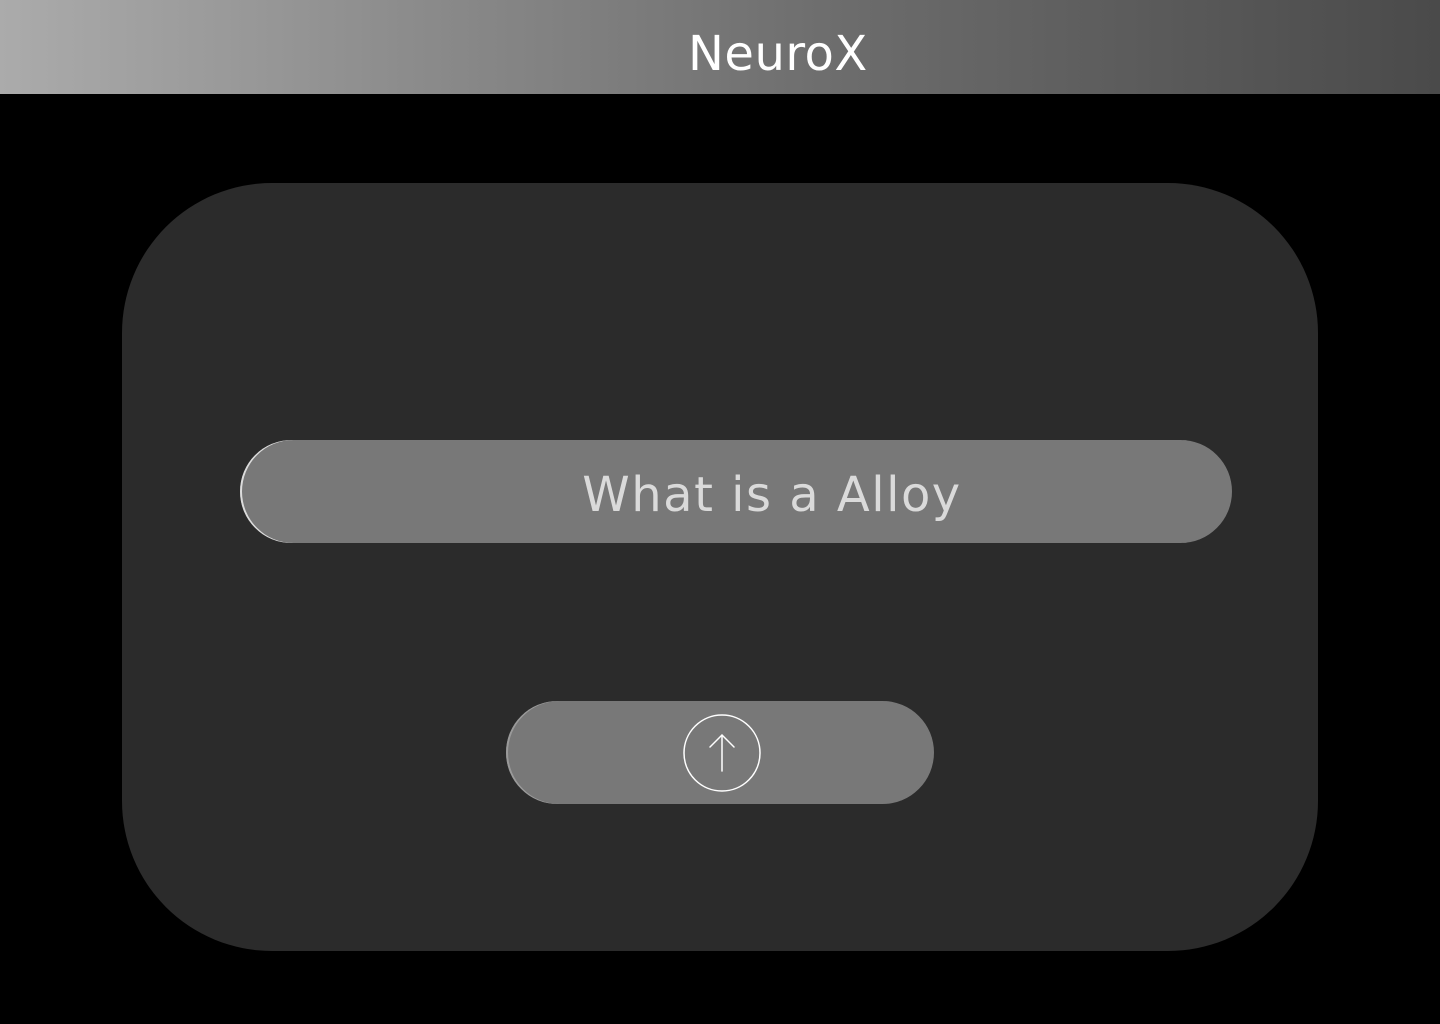 The width and height of the screenshot is (1440, 1024). I want to click on query-text: What is a Alloy, so click(772, 494).